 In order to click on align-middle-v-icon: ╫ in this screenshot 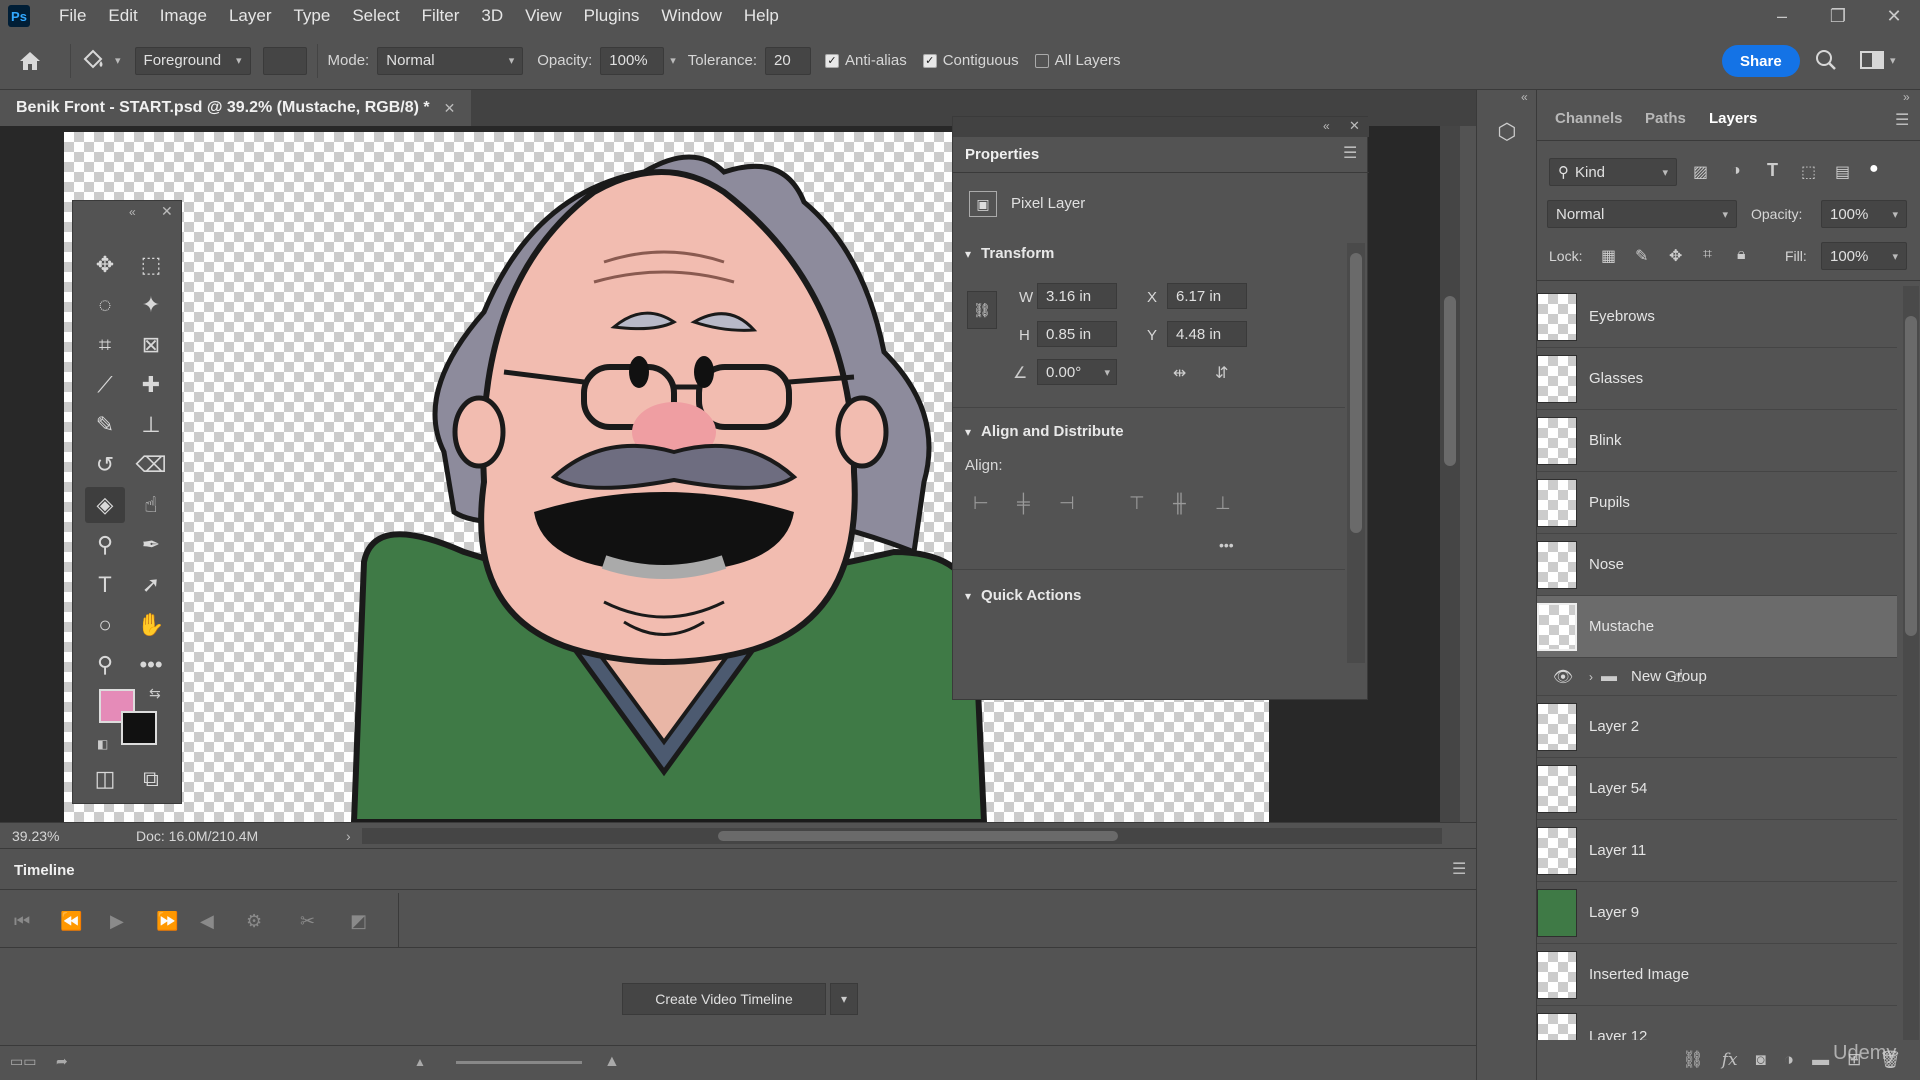, I will do `click(1179, 503)`.